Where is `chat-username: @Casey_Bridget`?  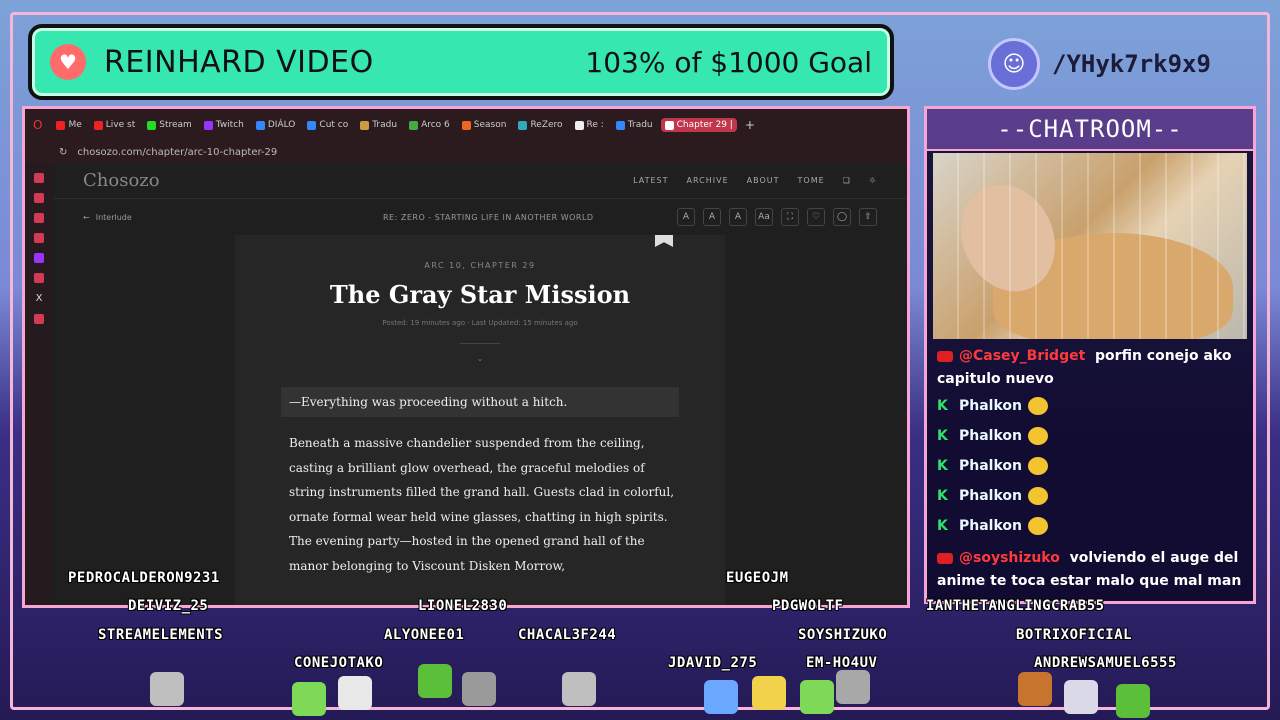
chat-username: @Casey_Bridget is located at coordinates (1022, 356).